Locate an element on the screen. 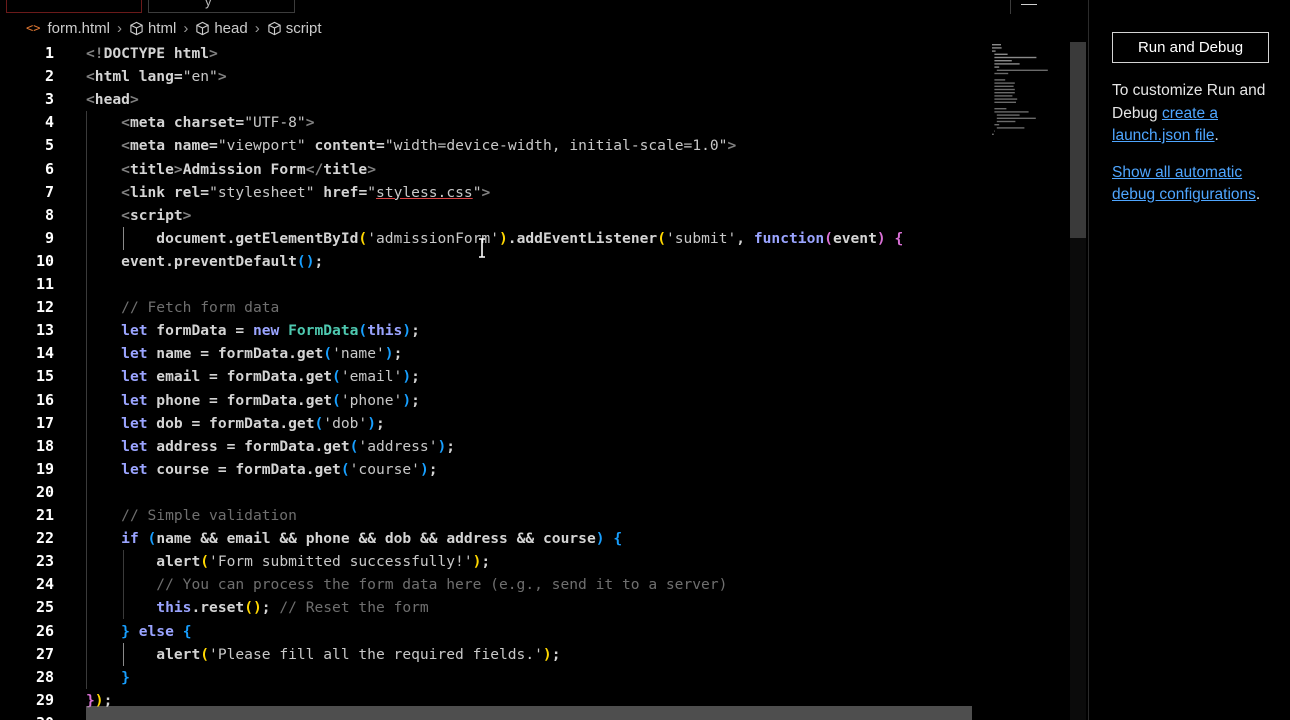 This screenshot has width=1290, height=720. tab-second: y is located at coordinates (221, 6).